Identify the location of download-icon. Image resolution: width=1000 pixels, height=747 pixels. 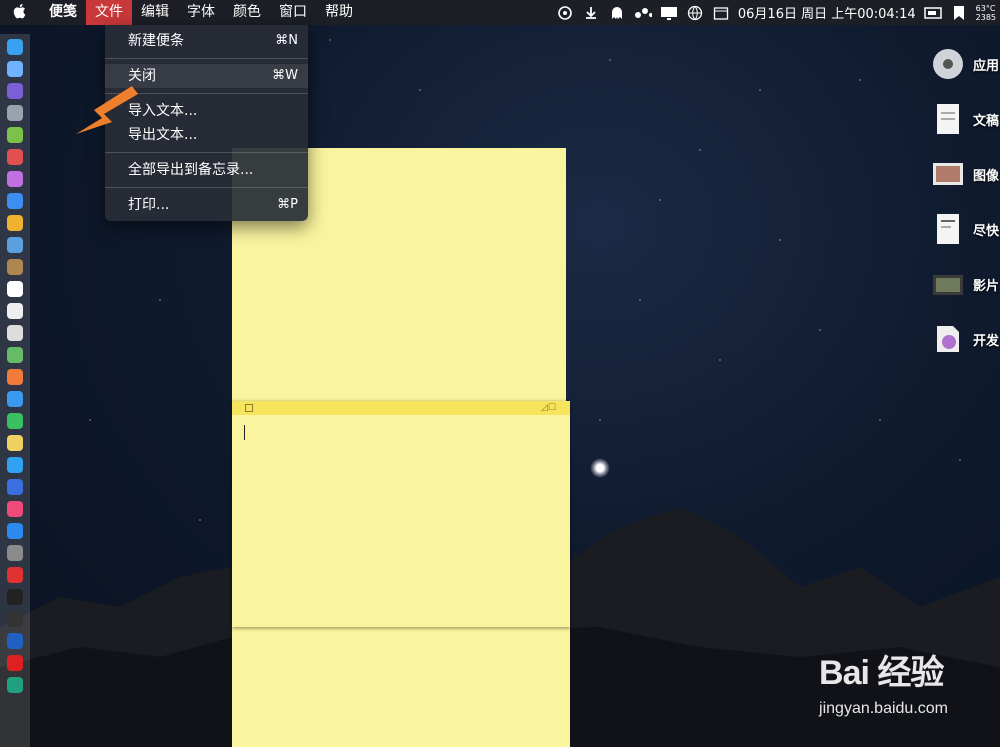
(591, 13).